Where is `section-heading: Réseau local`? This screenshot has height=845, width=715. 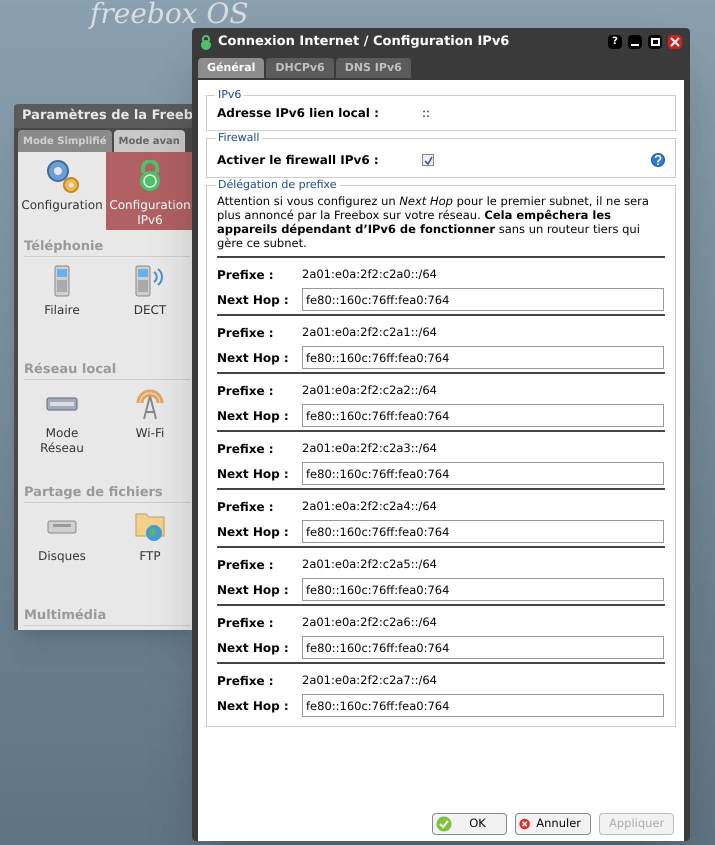 section-heading: Réseau local is located at coordinates (107, 370).